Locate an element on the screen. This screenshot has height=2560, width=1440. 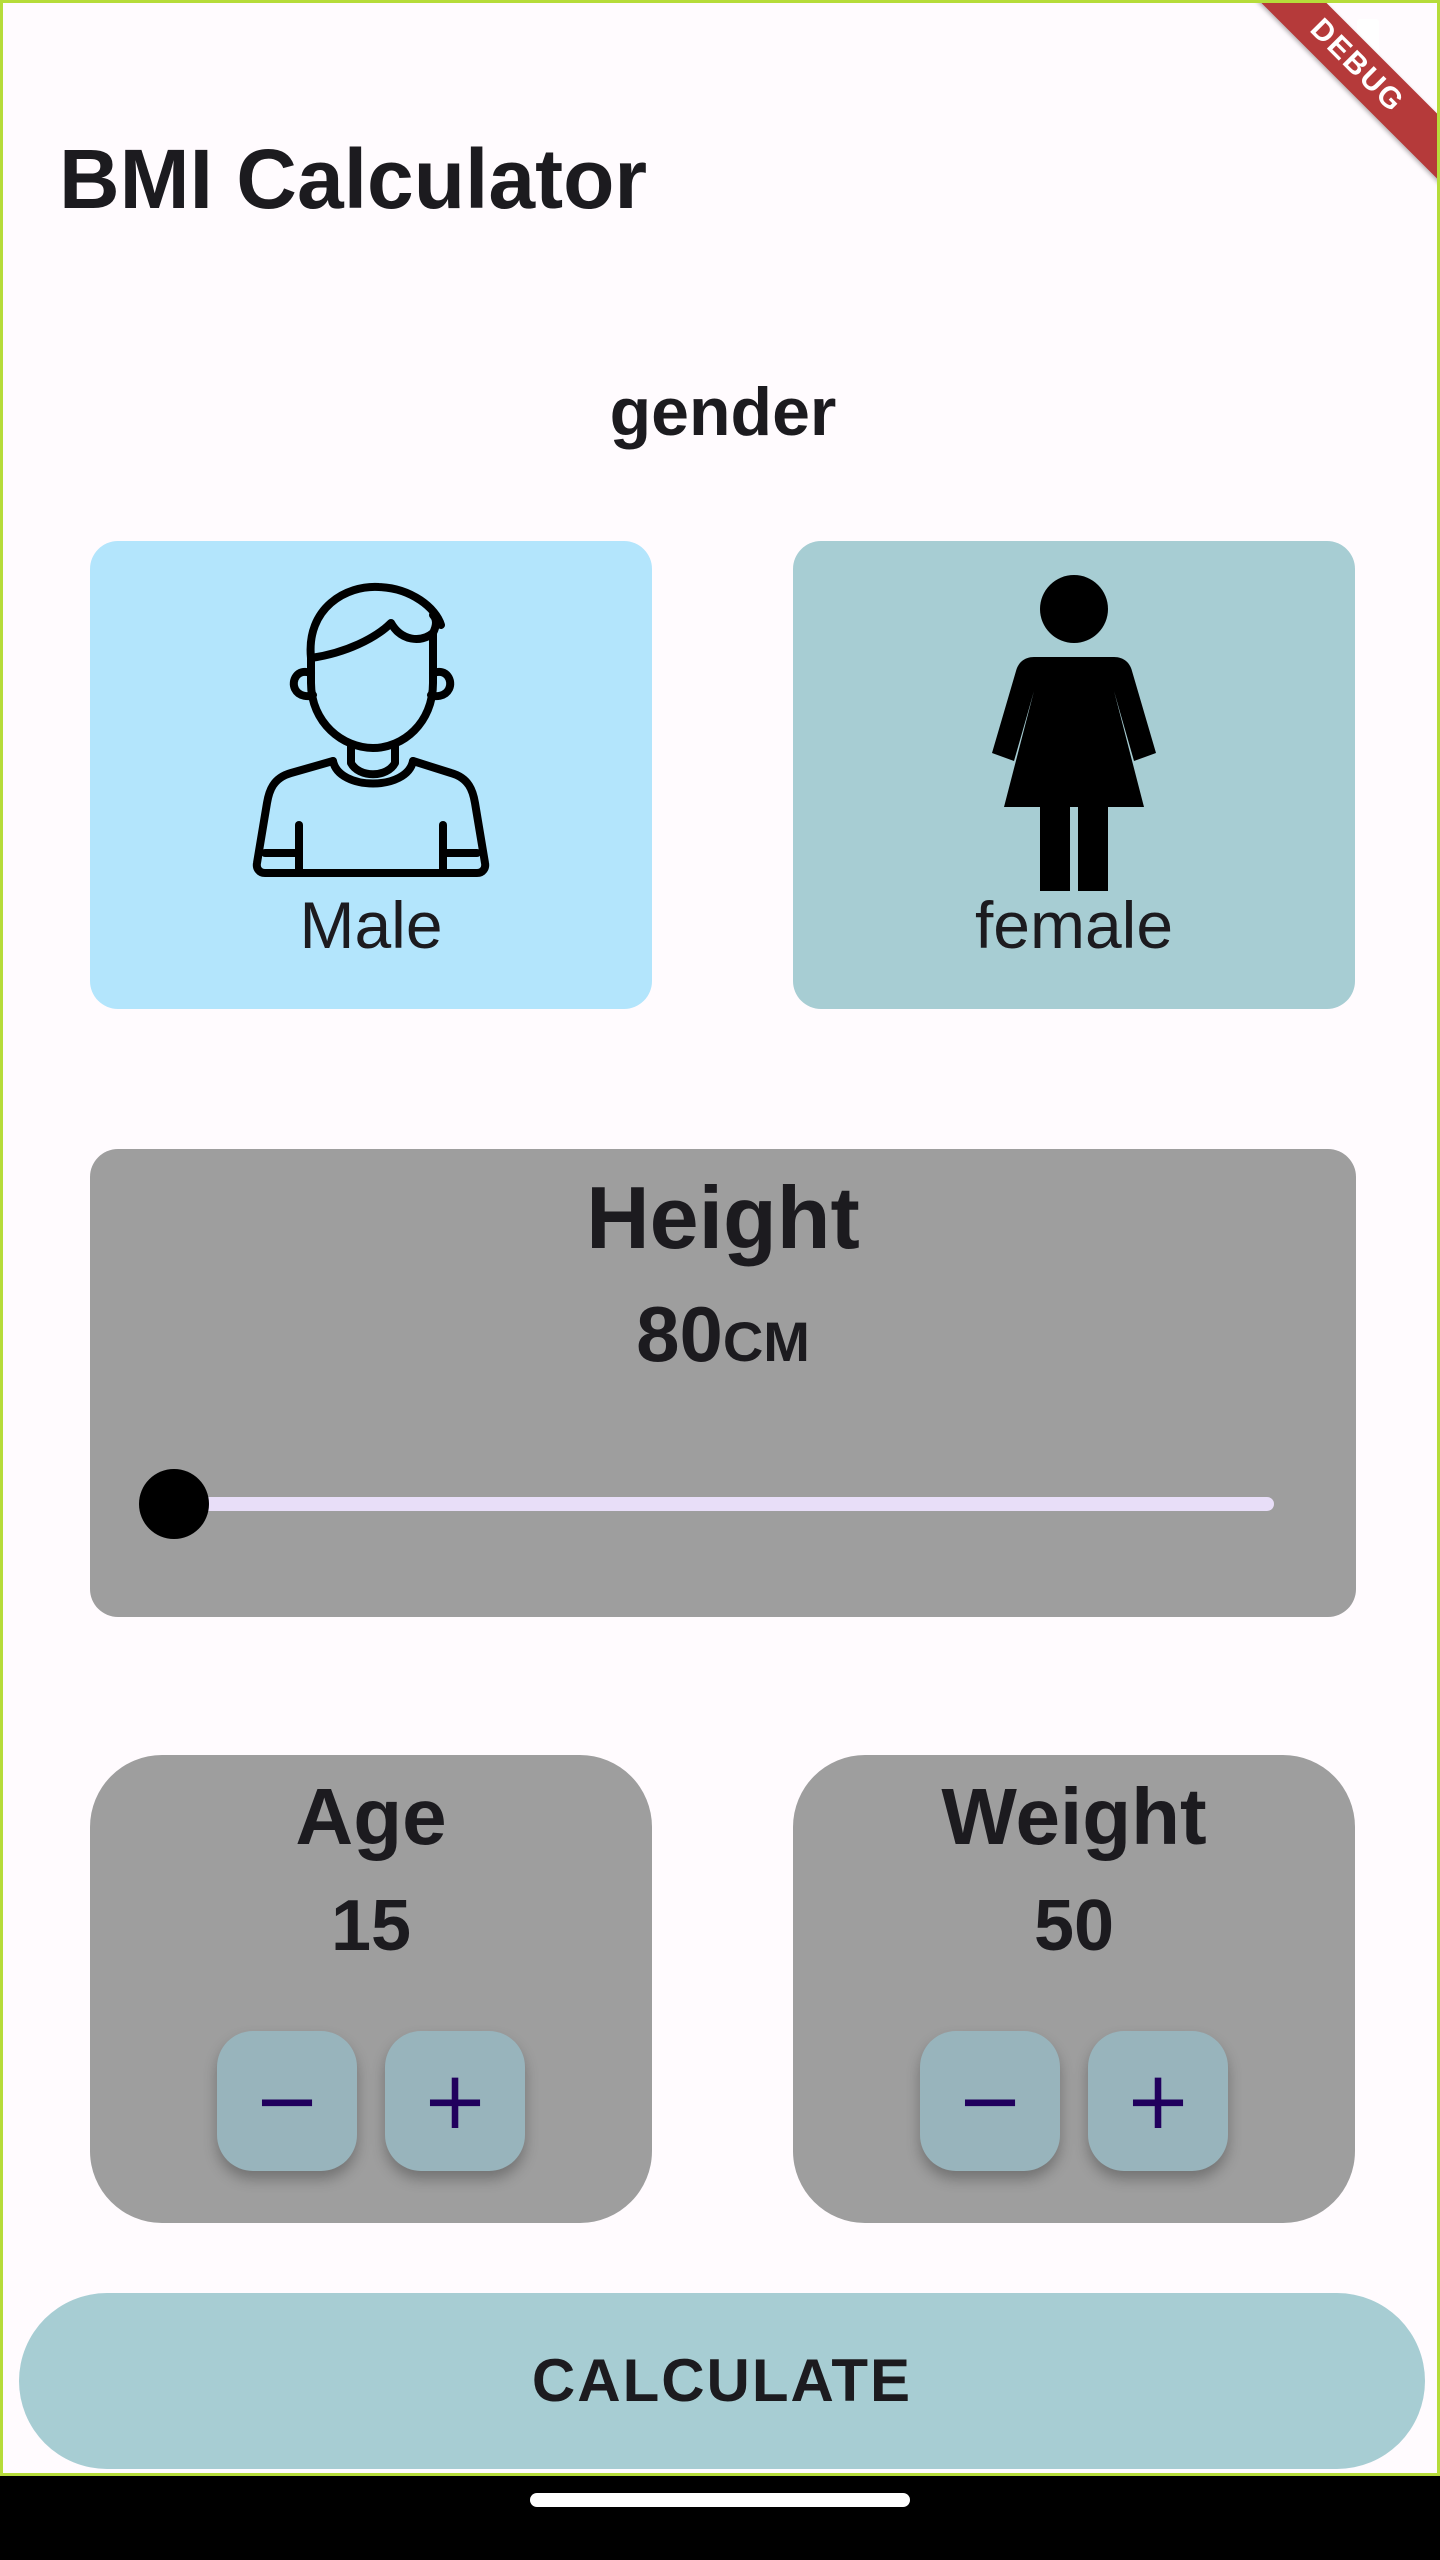
weight-decrement-button: − is located at coordinates (990, 2101).